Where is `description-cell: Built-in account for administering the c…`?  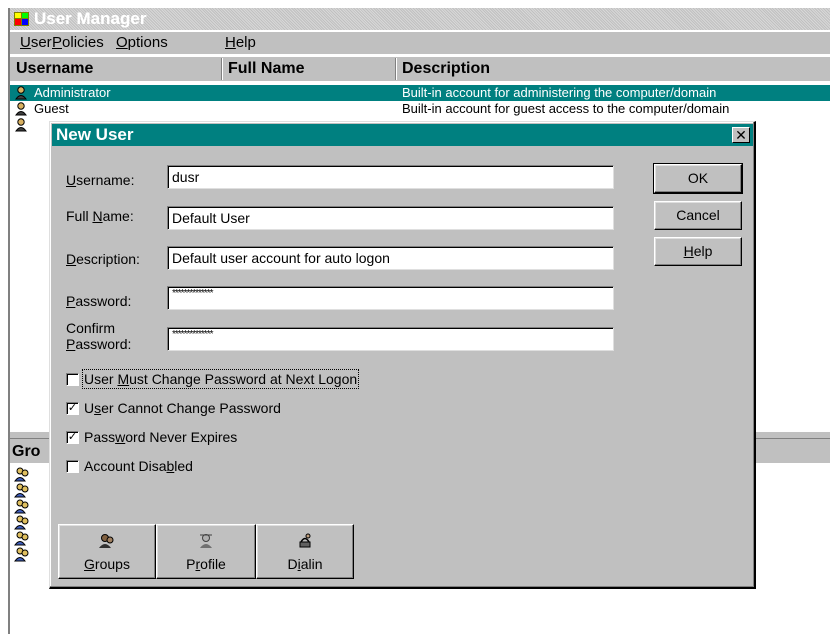
description-cell: Built-in account for administering the c… is located at coordinates (559, 92).